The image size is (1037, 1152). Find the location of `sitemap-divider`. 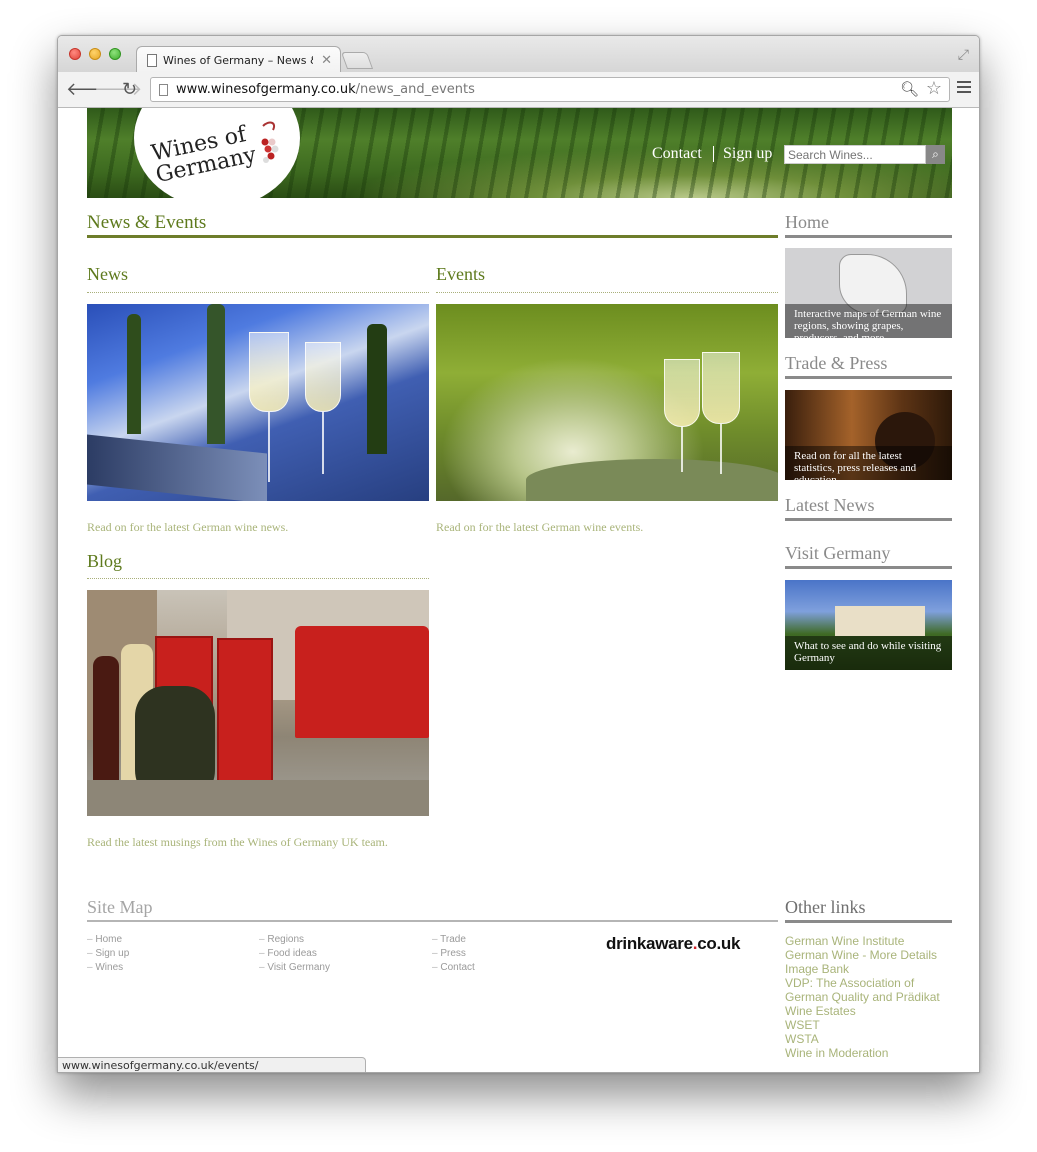

sitemap-divider is located at coordinates (432, 921).